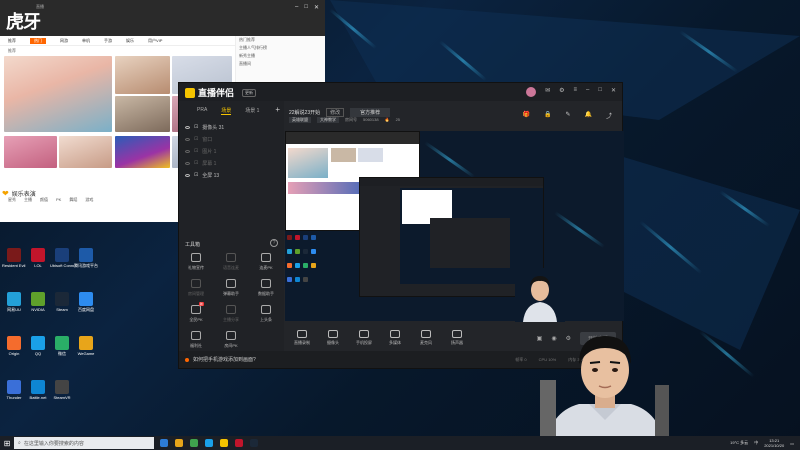 The image size is (800, 450). What do you see at coordinates (277, 109) in the screenshot?
I see `add-scene-icon: +` at bounding box center [277, 109].